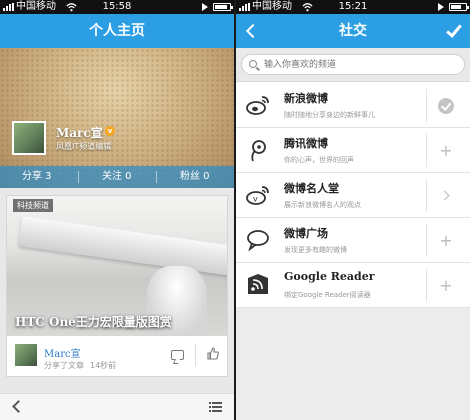 The image size is (470, 420). I want to click on nav-bar: 社交, so click(353, 31).